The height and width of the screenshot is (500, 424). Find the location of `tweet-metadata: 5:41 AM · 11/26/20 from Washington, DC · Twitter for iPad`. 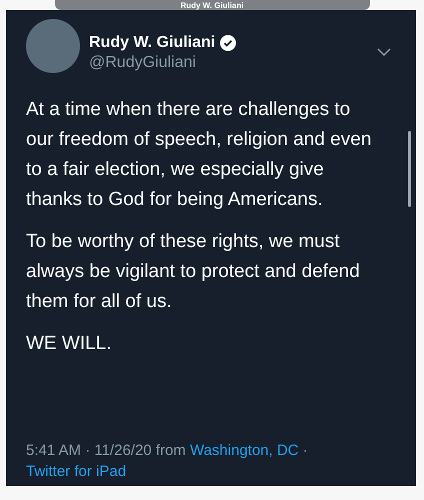

tweet-metadata: 5:41 AM · 11/26/20 from Washington, DC · Twitter for iPad is located at coordinates (167, 461).